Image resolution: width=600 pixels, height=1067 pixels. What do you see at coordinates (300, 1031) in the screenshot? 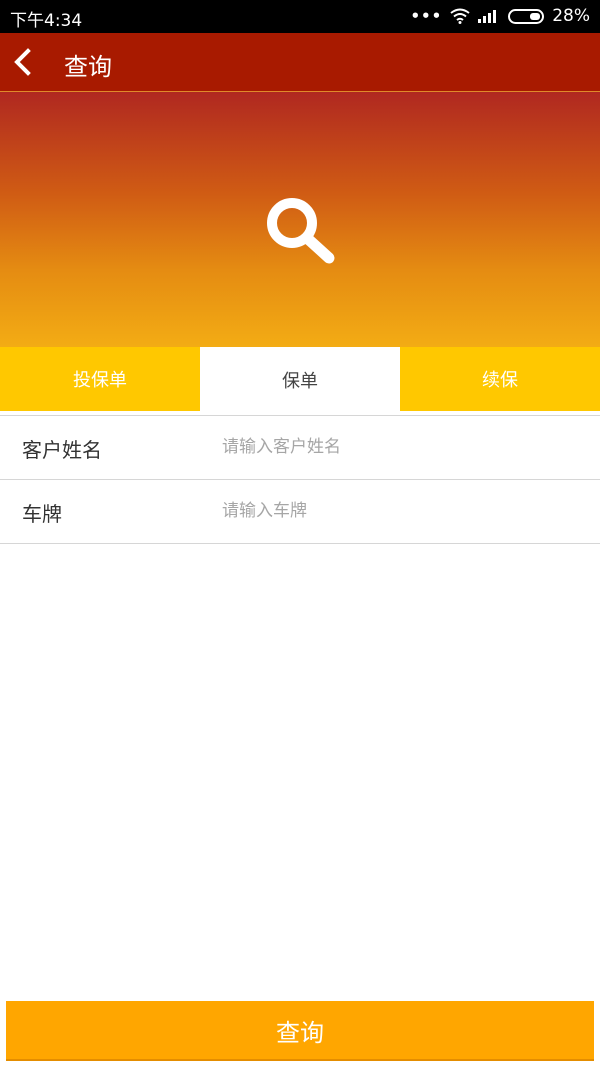
I see `query-button: 查询` at bounding box center [300, 1031].